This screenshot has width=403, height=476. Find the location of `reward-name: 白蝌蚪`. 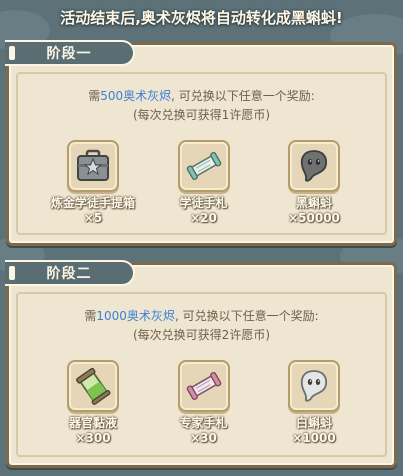

reward-name: 白蝌蚪 is located at coordinates (313, 423).